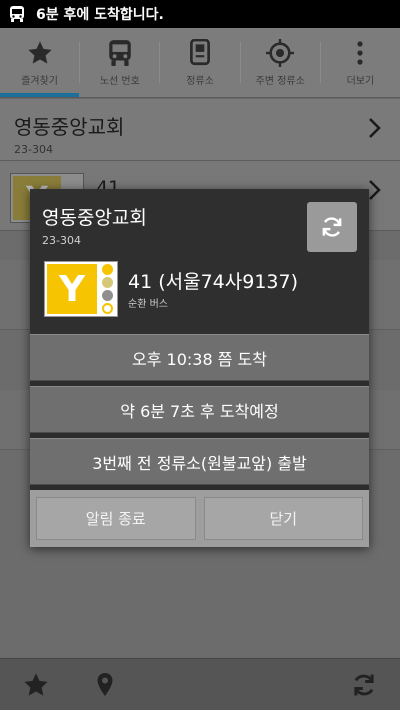 This screenshot has height=710, width=400. I want to click on close-label: 닫기, so click(283, 519).